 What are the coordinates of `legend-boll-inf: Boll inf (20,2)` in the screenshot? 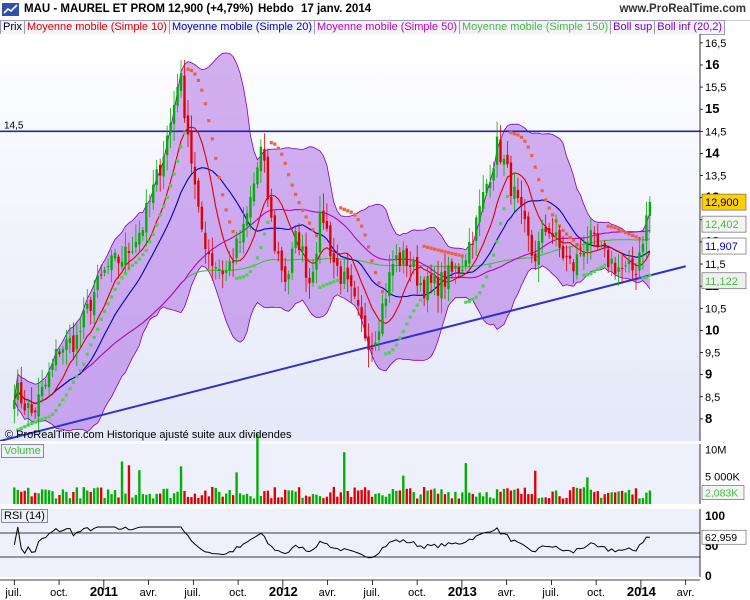 It's located at (690, 27).